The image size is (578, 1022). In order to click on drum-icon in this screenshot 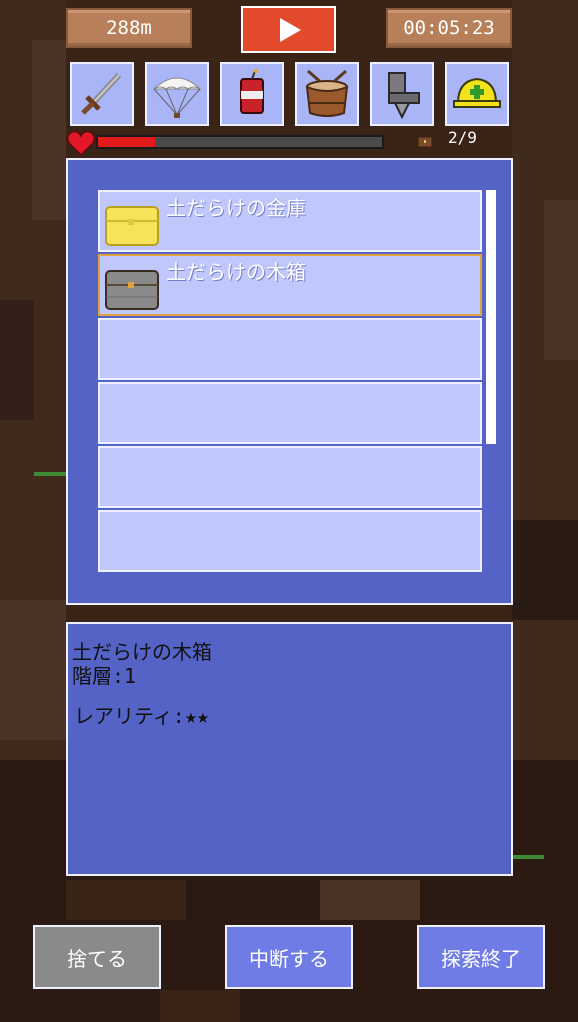, I will do `click(327, 93)`.